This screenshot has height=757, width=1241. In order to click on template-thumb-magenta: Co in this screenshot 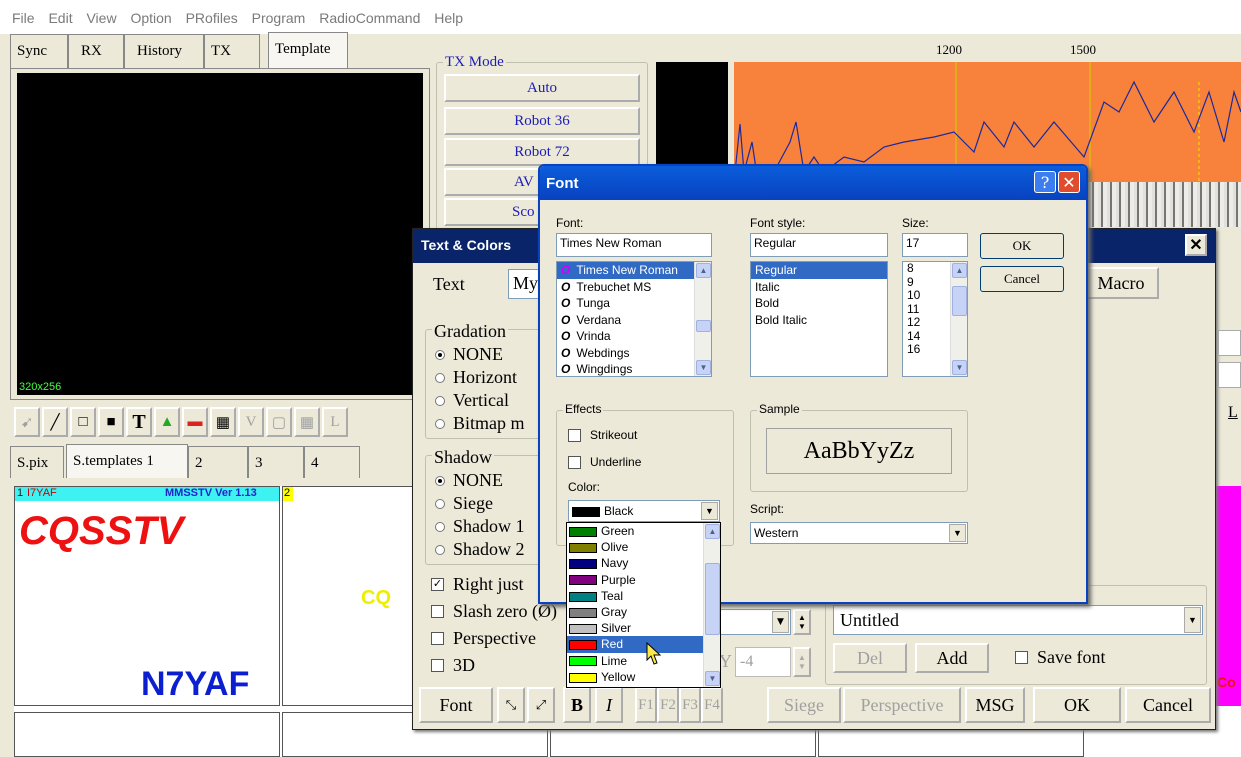, I will do `click(1227, 596)`.